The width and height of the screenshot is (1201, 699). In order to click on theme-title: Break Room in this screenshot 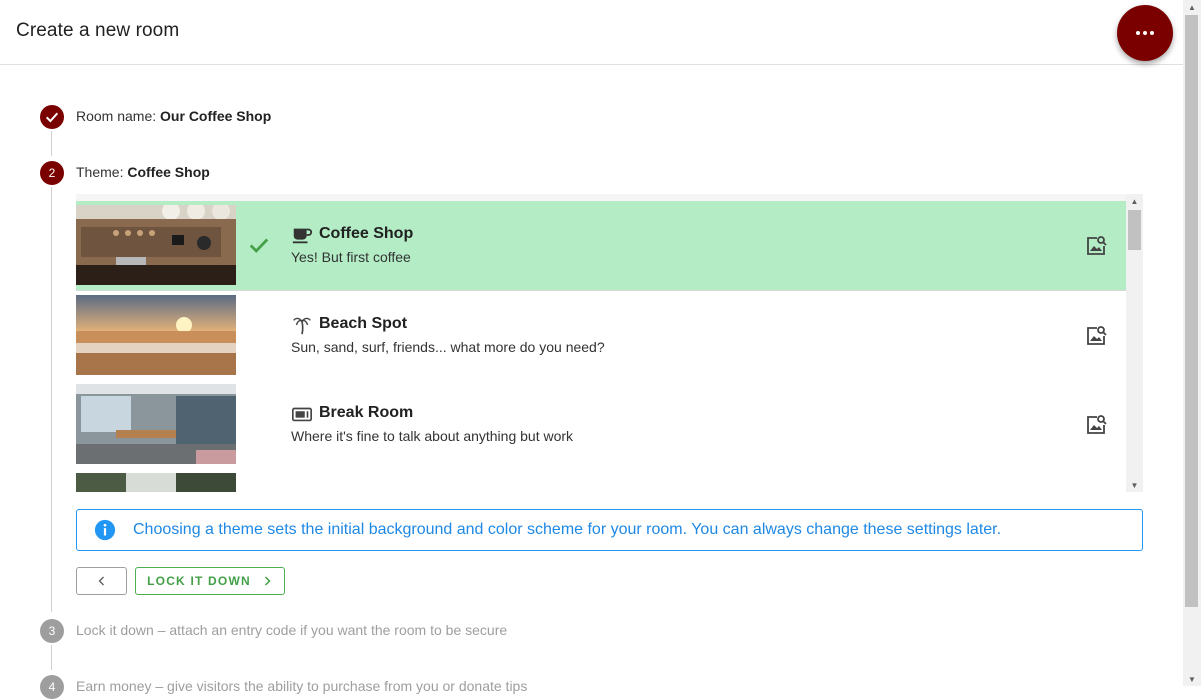, I will do `click(366, 412)`.